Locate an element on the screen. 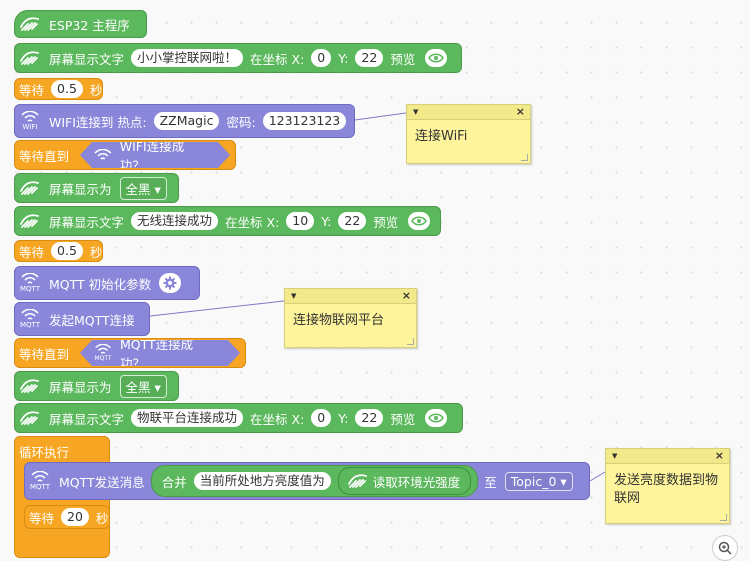  mqtt-connected-condition: MQTT MQTT连接成功？ is located at coordinates (160, 353).